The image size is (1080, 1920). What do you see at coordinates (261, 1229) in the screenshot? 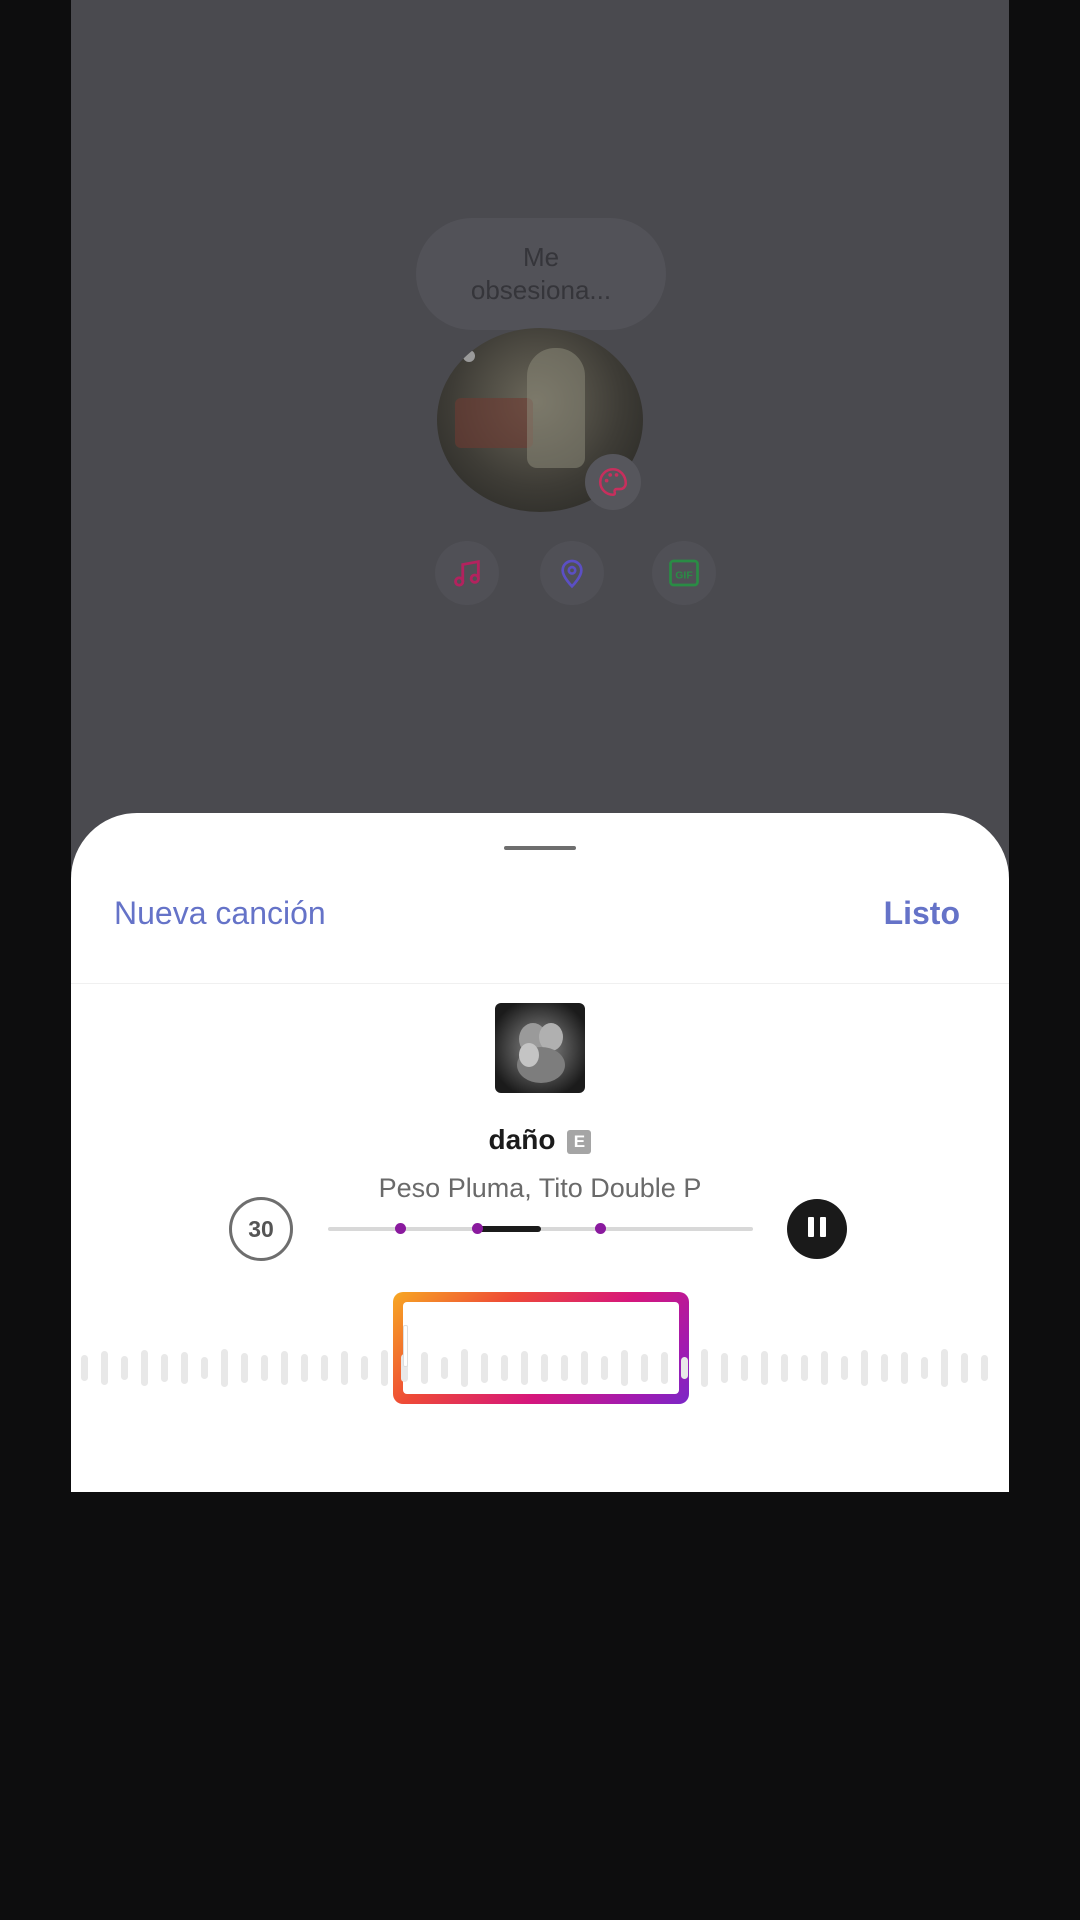
I see `clip-duration-button: 30` at bounding box center [261, 1229].